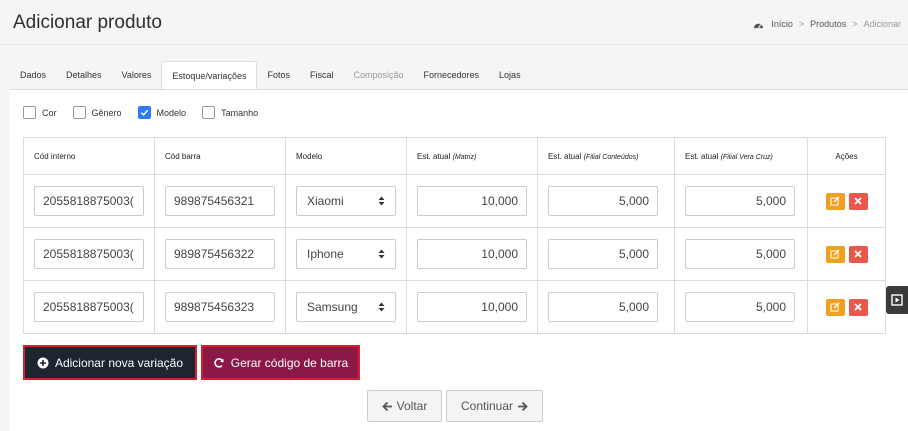  I want to click on barcode-input: 989875456323, so click(220, 307).